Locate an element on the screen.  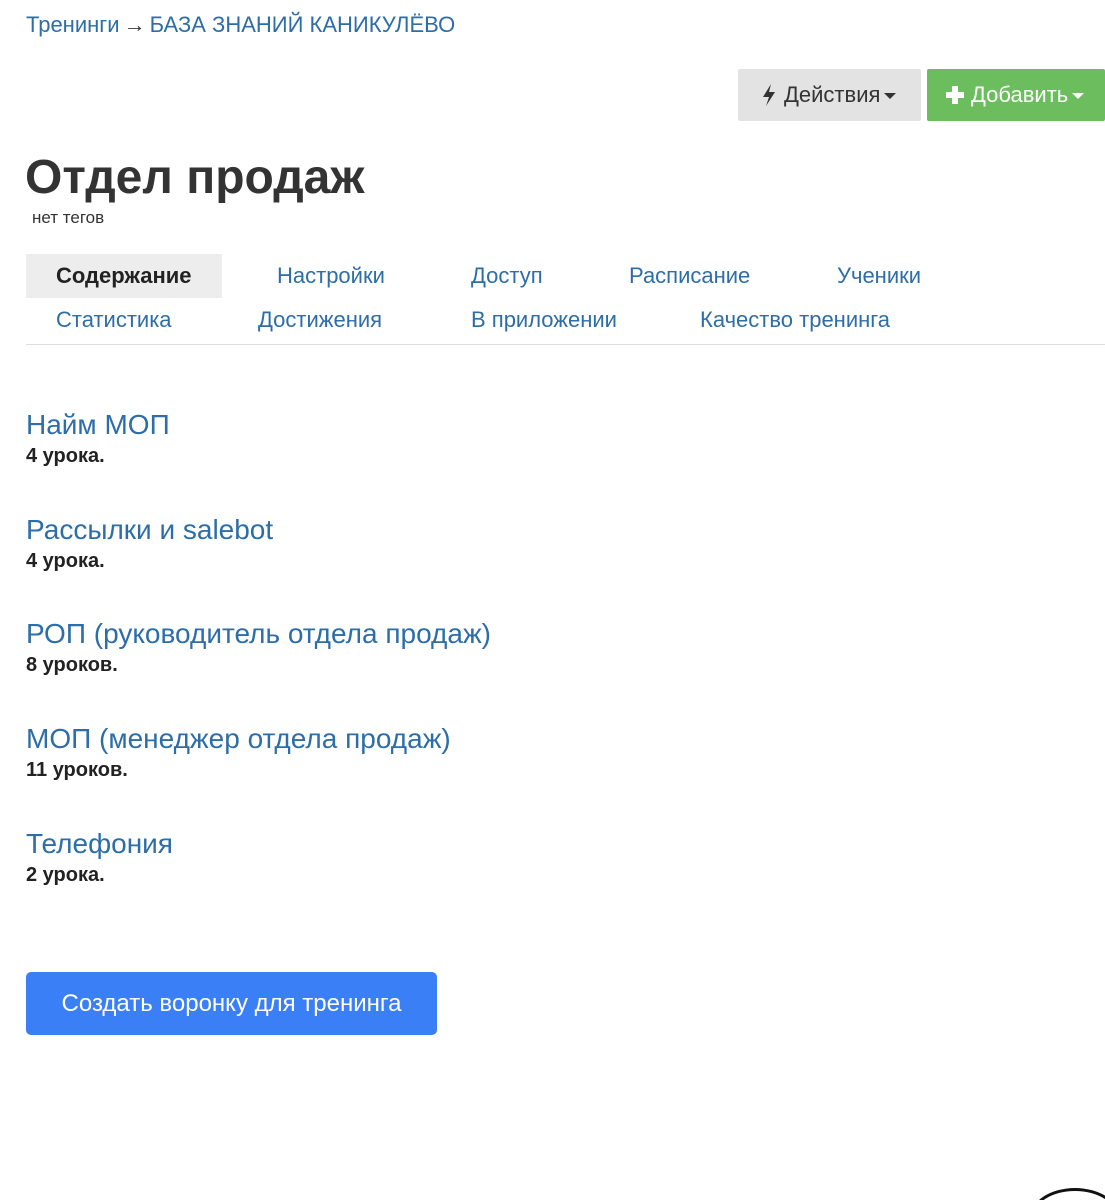
tab-statistics: Статистика is located at coordinates (114, 320).